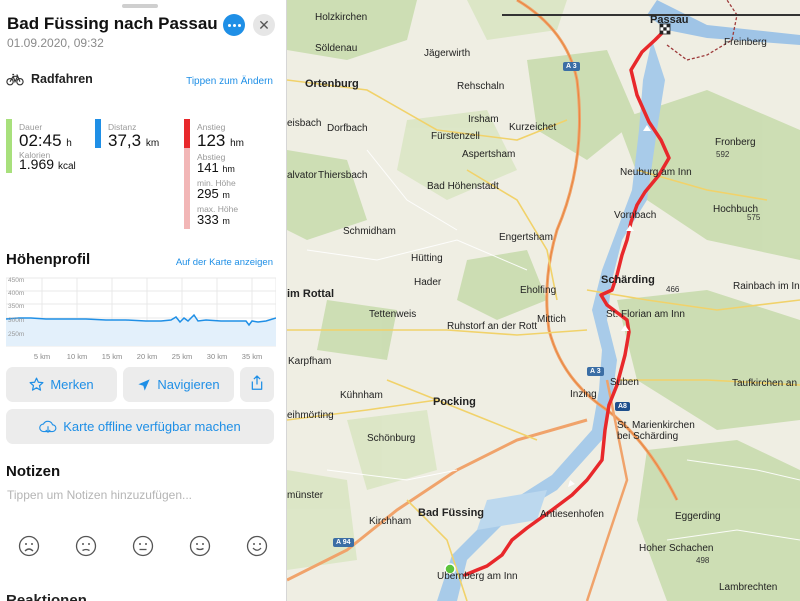  I want to click on map-place-label: Bad Füssing, so click(451, 513).